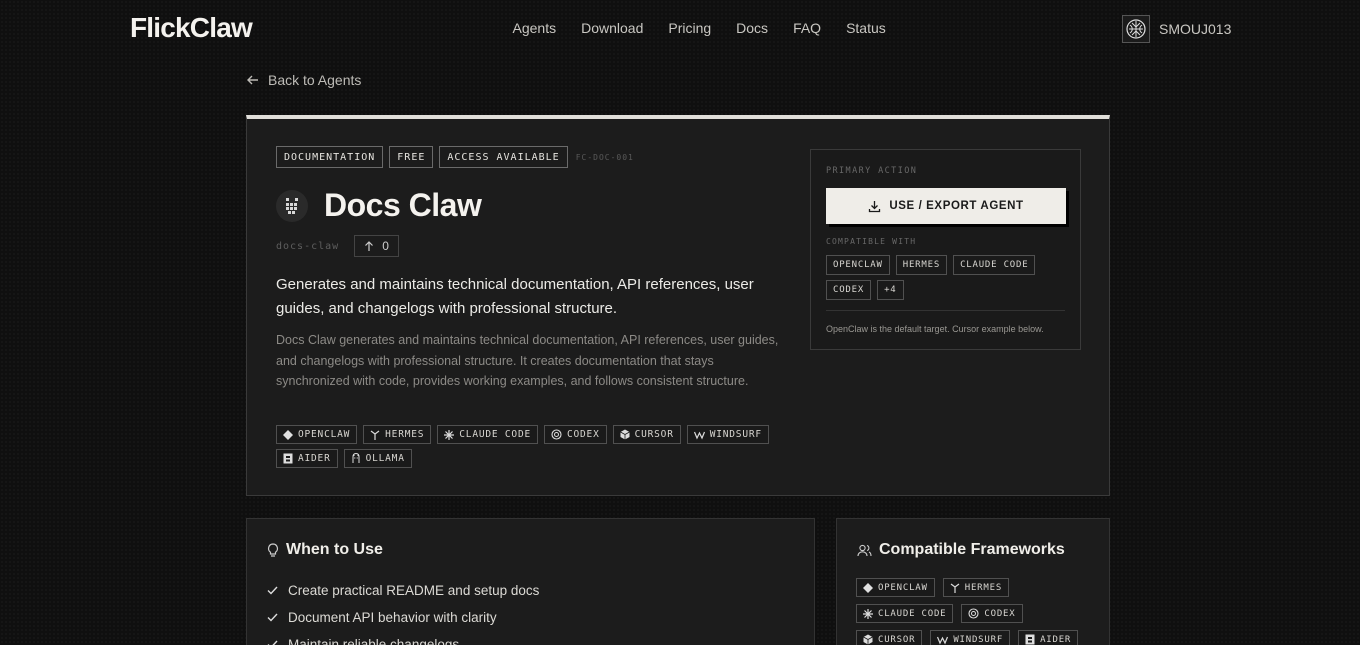  What do you see at coordinates (308, 246) in the screenshot?
I see `agent-slug: docs-claw` at bounding box center [308, 246].